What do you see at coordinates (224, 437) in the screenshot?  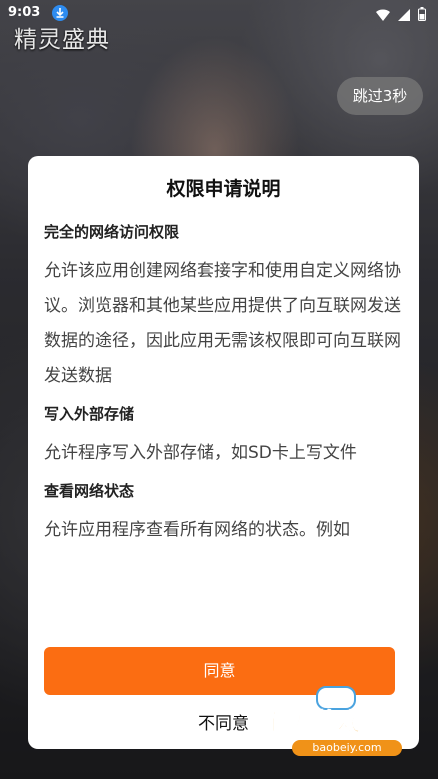 I see `permission-item: 写入外部存储 允许程序写入外部存储，如SD卡上写文件` at bounding box center [224, 437].